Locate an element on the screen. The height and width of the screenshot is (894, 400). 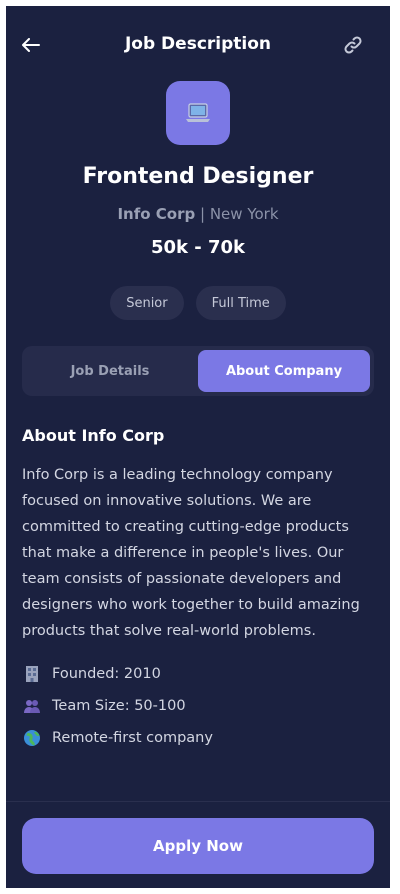
tag-seniority: Senior is located at coordinates (147, 303).